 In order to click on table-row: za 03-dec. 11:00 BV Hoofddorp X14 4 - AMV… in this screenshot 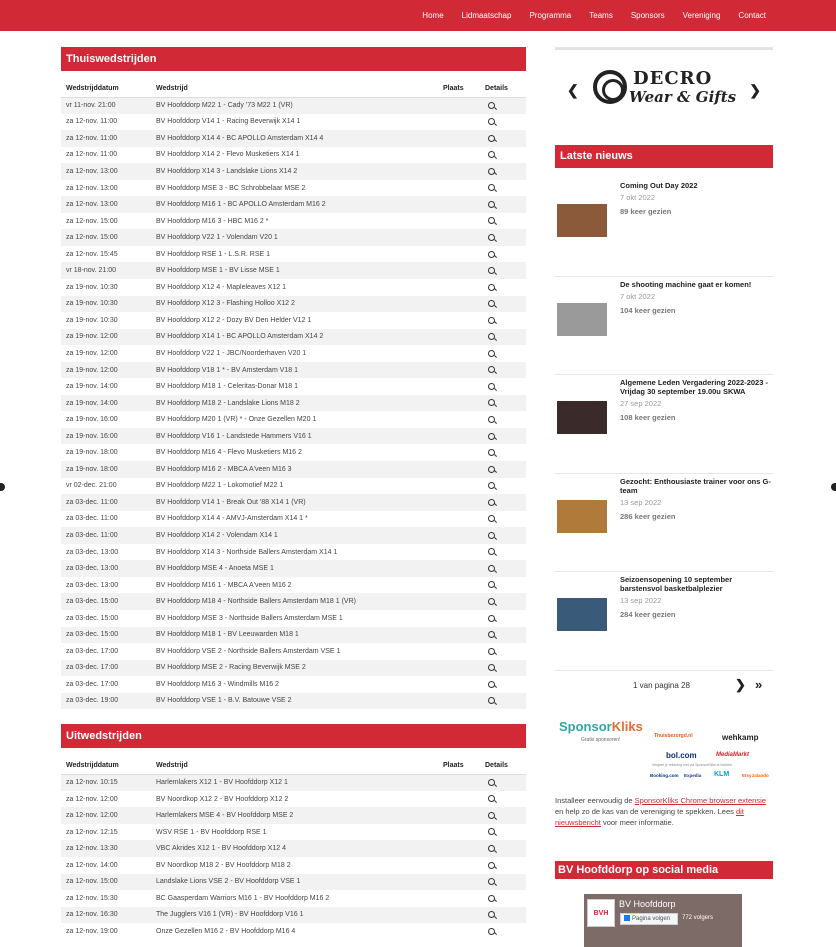, I will do `click(293, 519)`.